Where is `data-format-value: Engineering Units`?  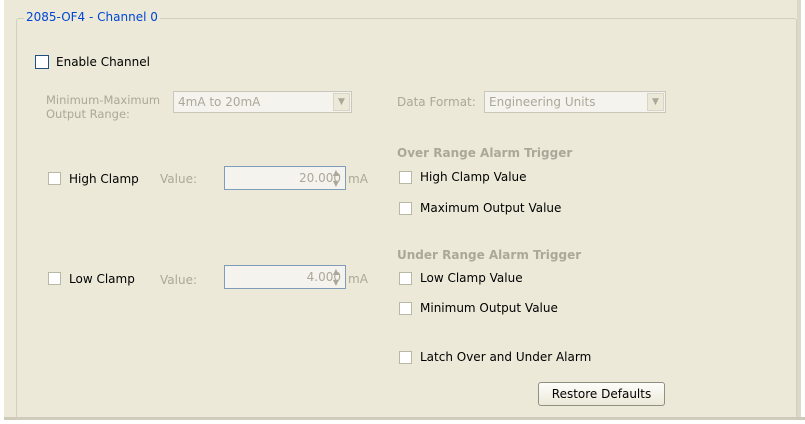
data-format-value: Engineering Units is located at coordinates (542, 102).